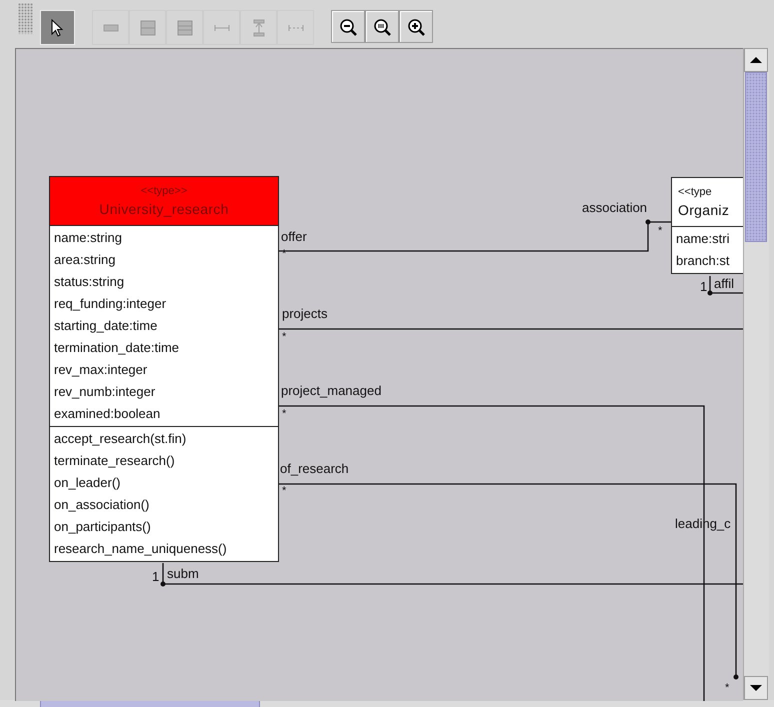 This screenshot has width=774, height=707. I want to click on stereotype-label: <<type>>, so click(164, 191).